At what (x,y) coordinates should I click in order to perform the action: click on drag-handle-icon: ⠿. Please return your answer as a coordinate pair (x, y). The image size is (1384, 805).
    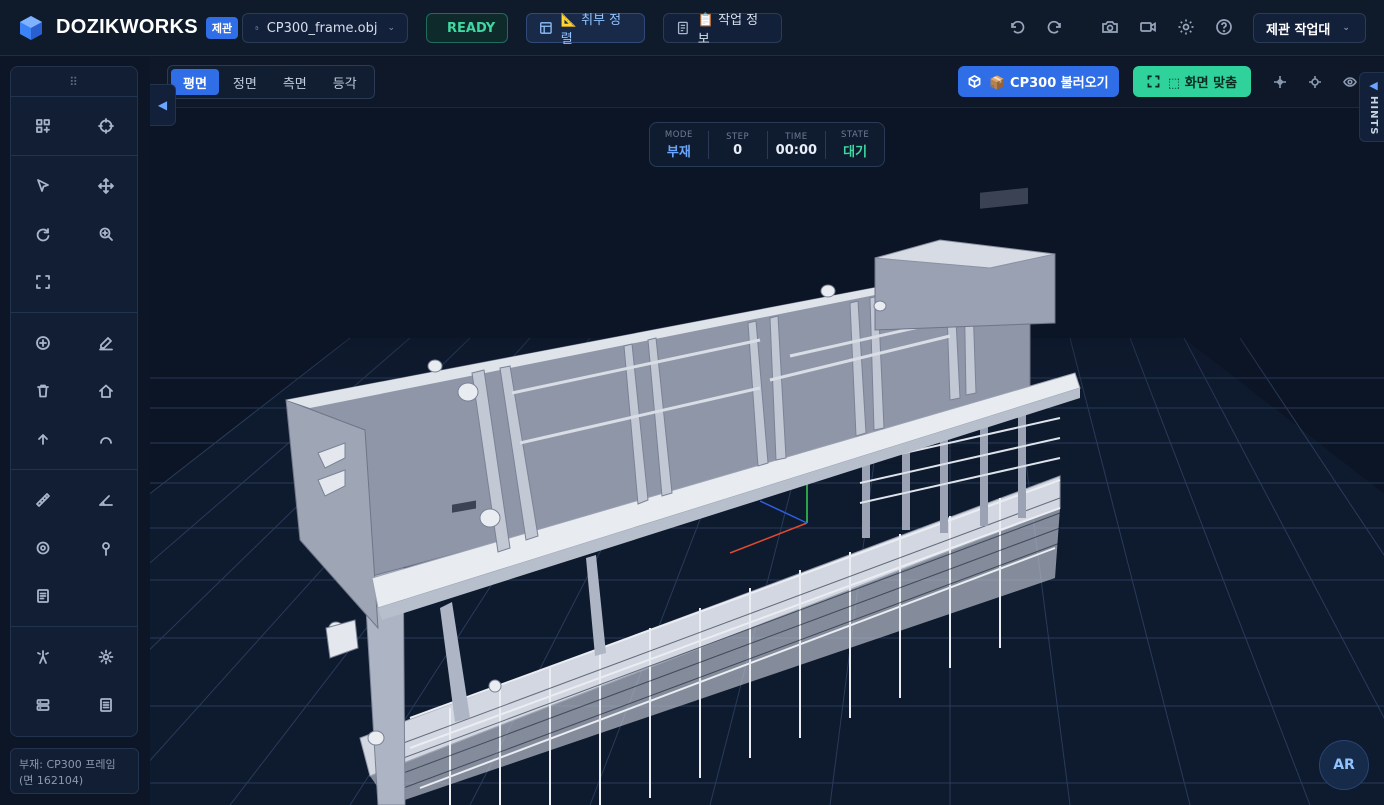
    Looking at the image, I should click on (74, 82).